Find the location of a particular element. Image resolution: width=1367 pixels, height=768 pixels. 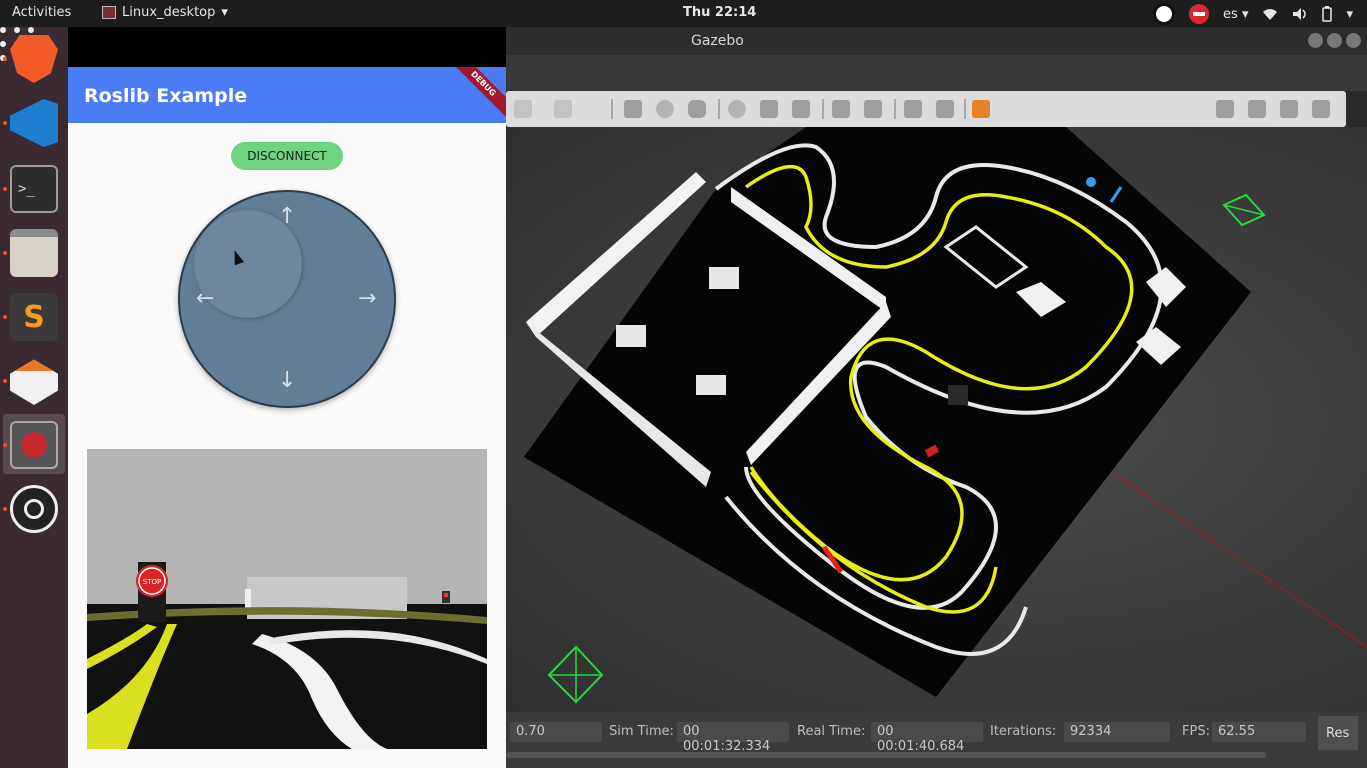

app-bar: Roslib Example DEBUG is located at coordinates (287, 95).